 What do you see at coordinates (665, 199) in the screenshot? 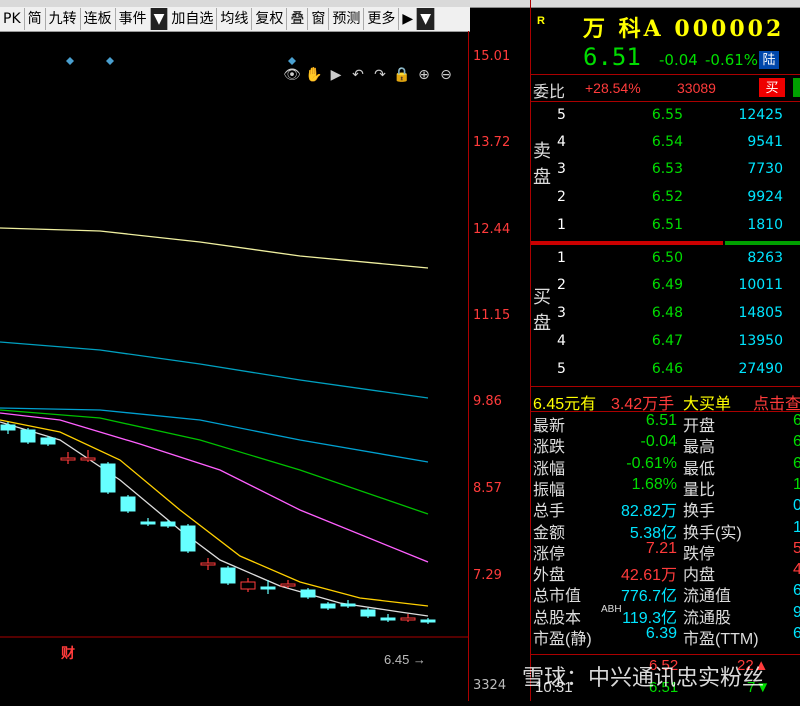
I see `sell-row: 2 6.52 9924` at bounding box center [665, 199].